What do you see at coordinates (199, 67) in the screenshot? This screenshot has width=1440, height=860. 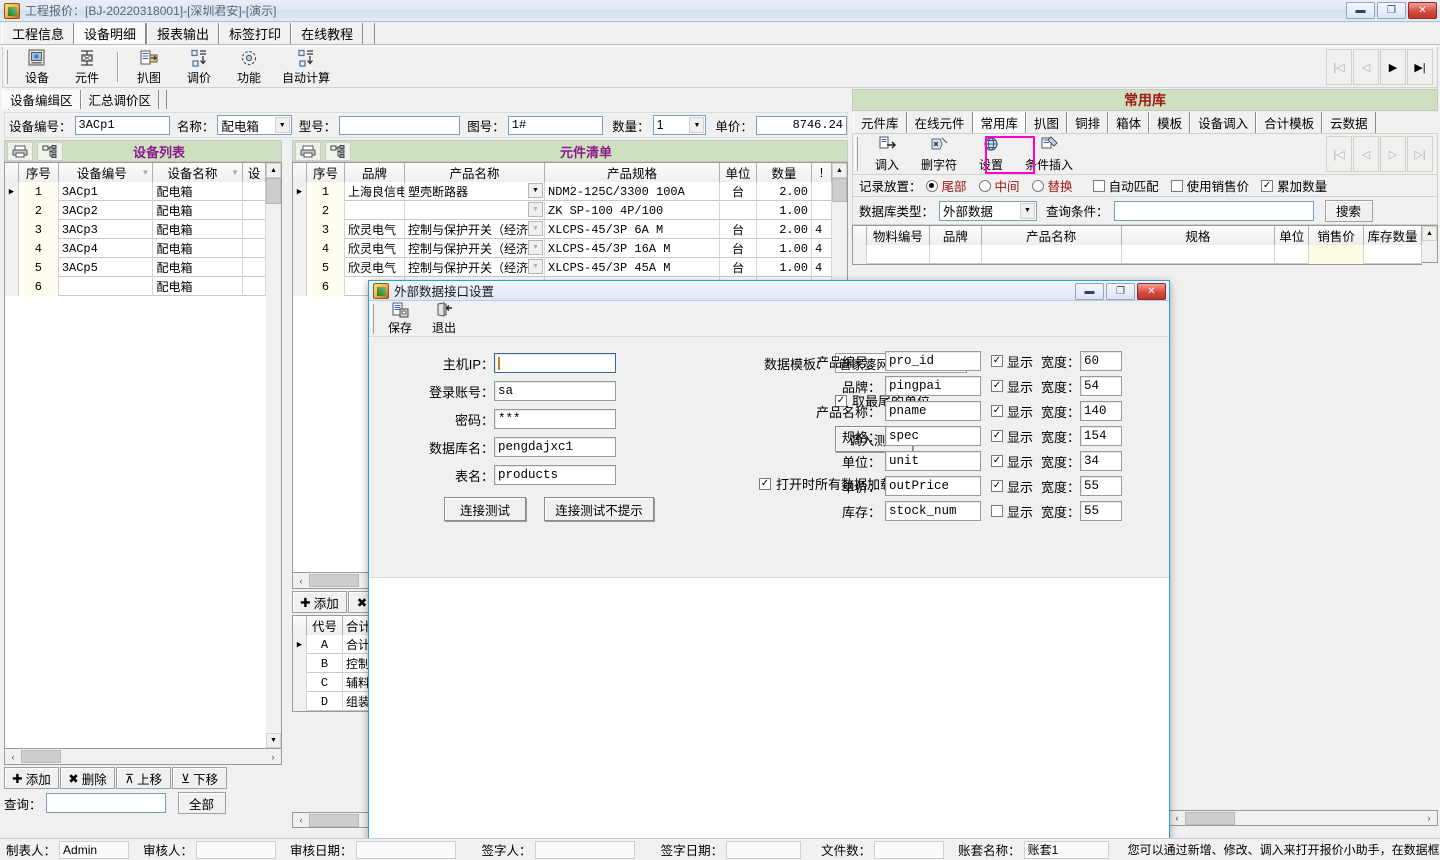 I see `toolbar-price-adjust-button: 调价` at bounding box center [199, 67].